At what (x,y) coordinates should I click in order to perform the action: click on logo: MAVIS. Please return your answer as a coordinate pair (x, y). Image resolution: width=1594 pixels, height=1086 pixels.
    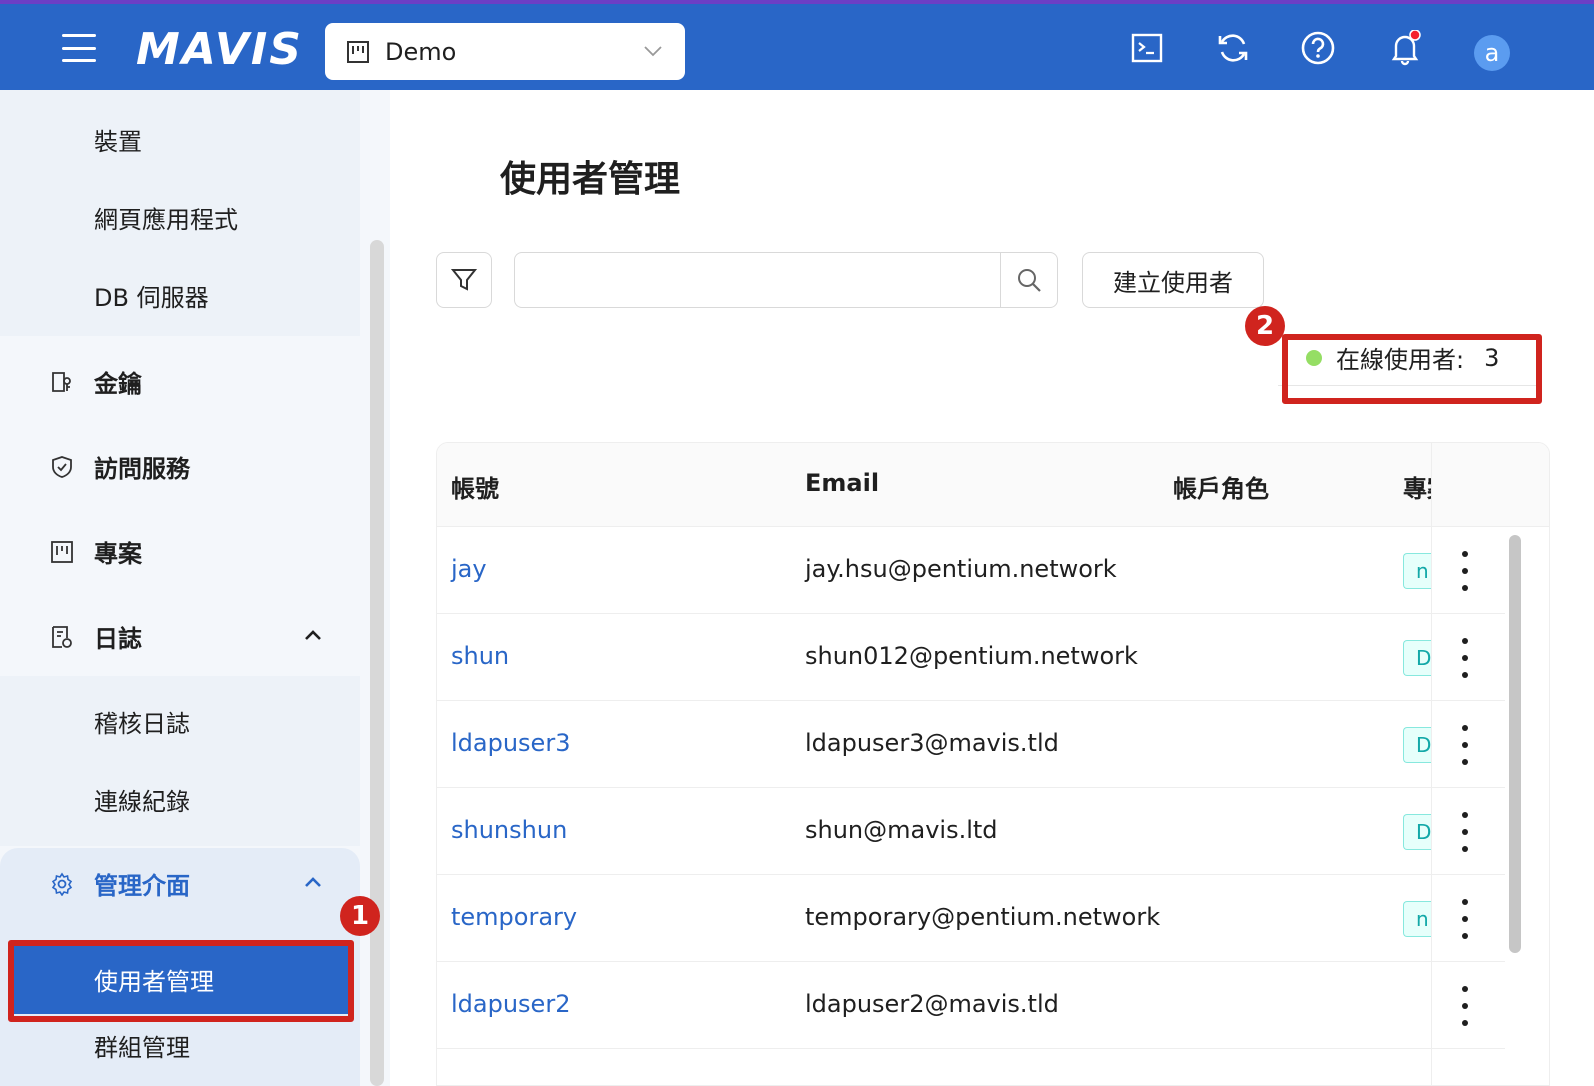
    Looking at the image, I should click on (219, 49).